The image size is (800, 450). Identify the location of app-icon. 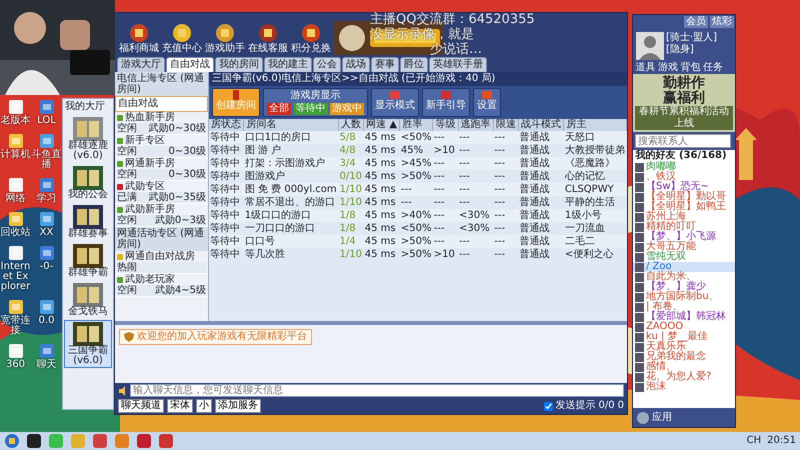
(34, 441).